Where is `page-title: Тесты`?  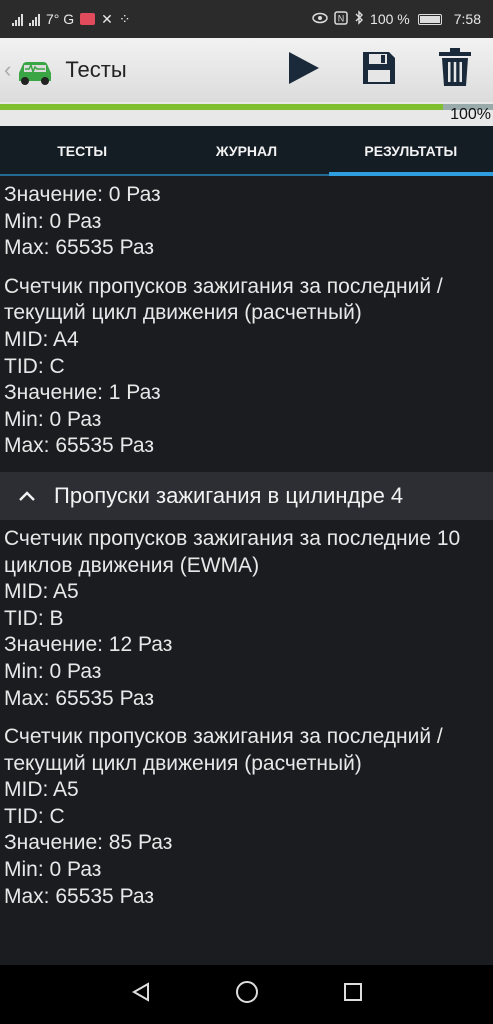
page-title: Тесты is located at coordinates (96, 69).